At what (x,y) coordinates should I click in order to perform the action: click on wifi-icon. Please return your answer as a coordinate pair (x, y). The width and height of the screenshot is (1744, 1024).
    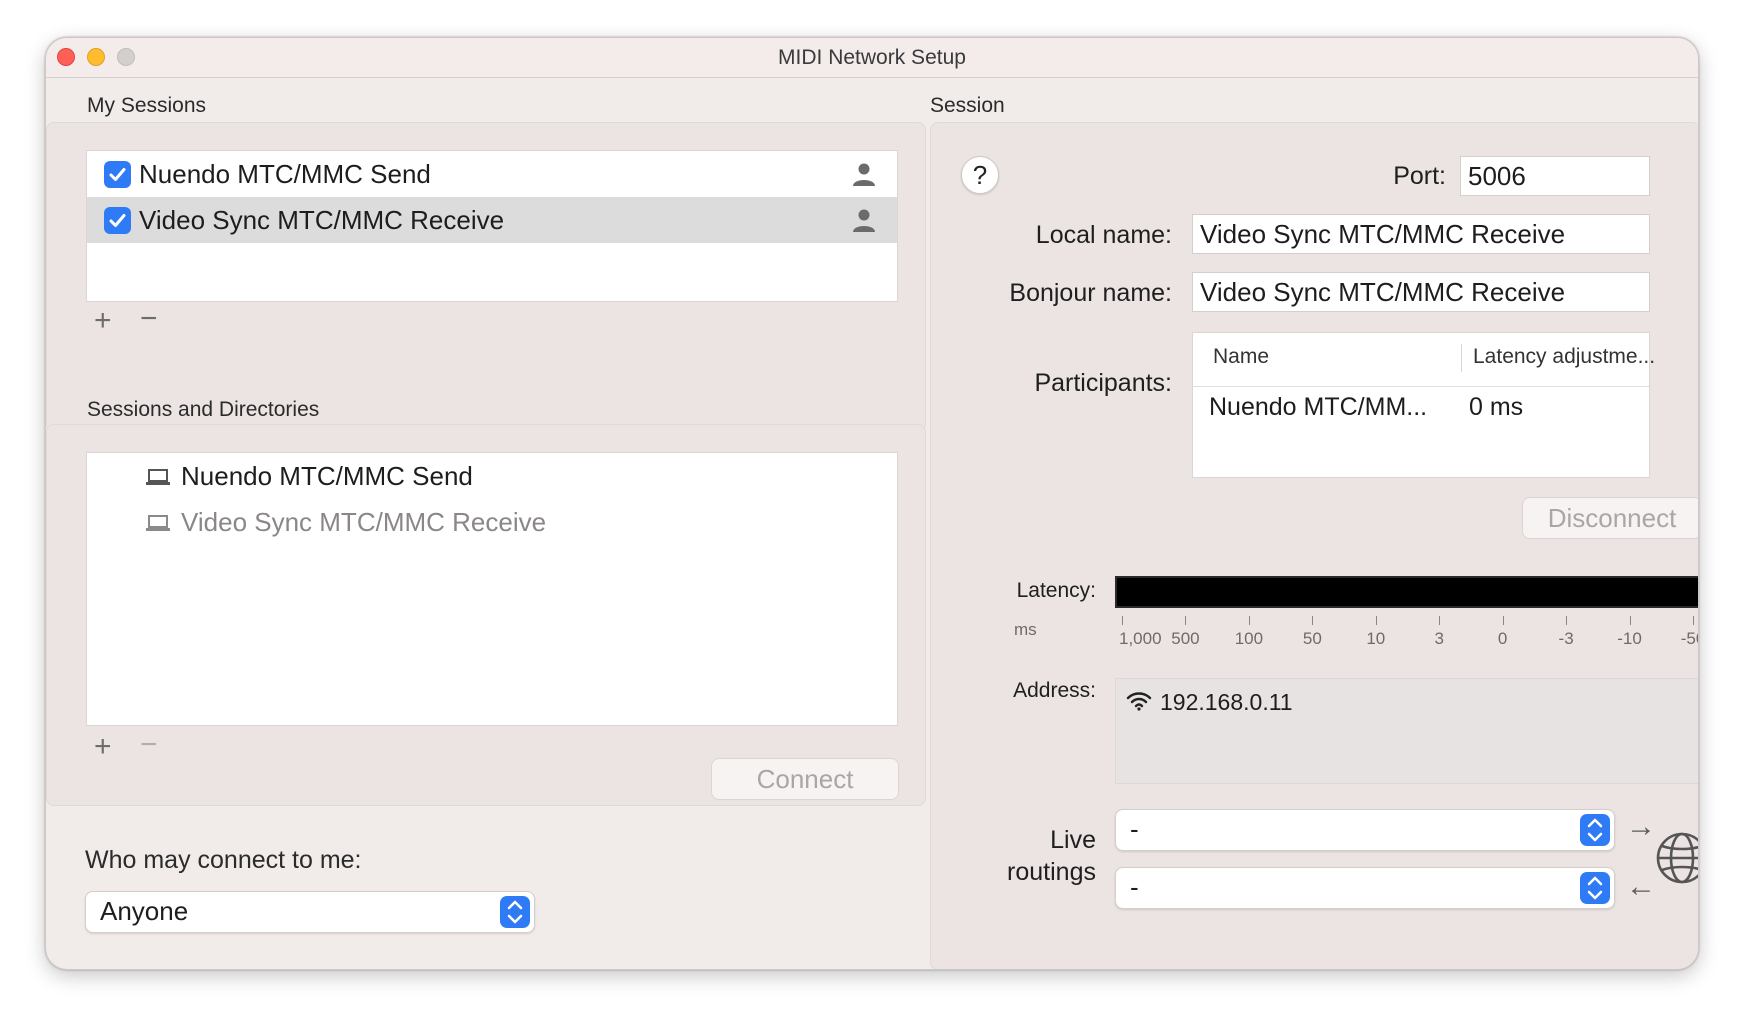
    Looking at the image, I should click on (1139, 701).